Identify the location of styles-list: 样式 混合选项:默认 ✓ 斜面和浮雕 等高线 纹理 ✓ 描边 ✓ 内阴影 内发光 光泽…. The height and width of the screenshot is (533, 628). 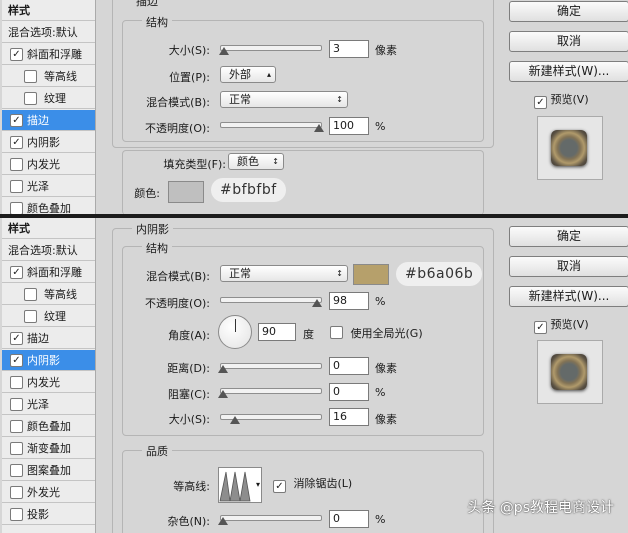
(49, 107).